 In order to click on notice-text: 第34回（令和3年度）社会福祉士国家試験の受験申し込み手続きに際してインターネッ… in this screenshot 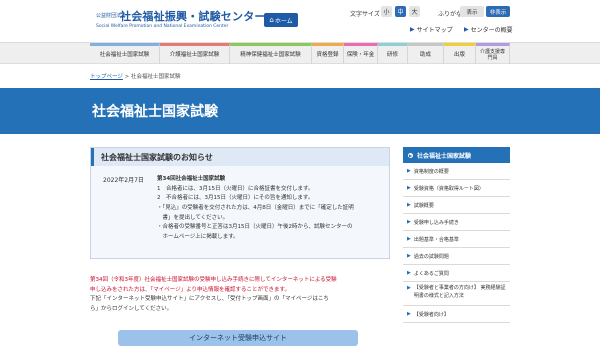, I will do `click(240, 295)`.